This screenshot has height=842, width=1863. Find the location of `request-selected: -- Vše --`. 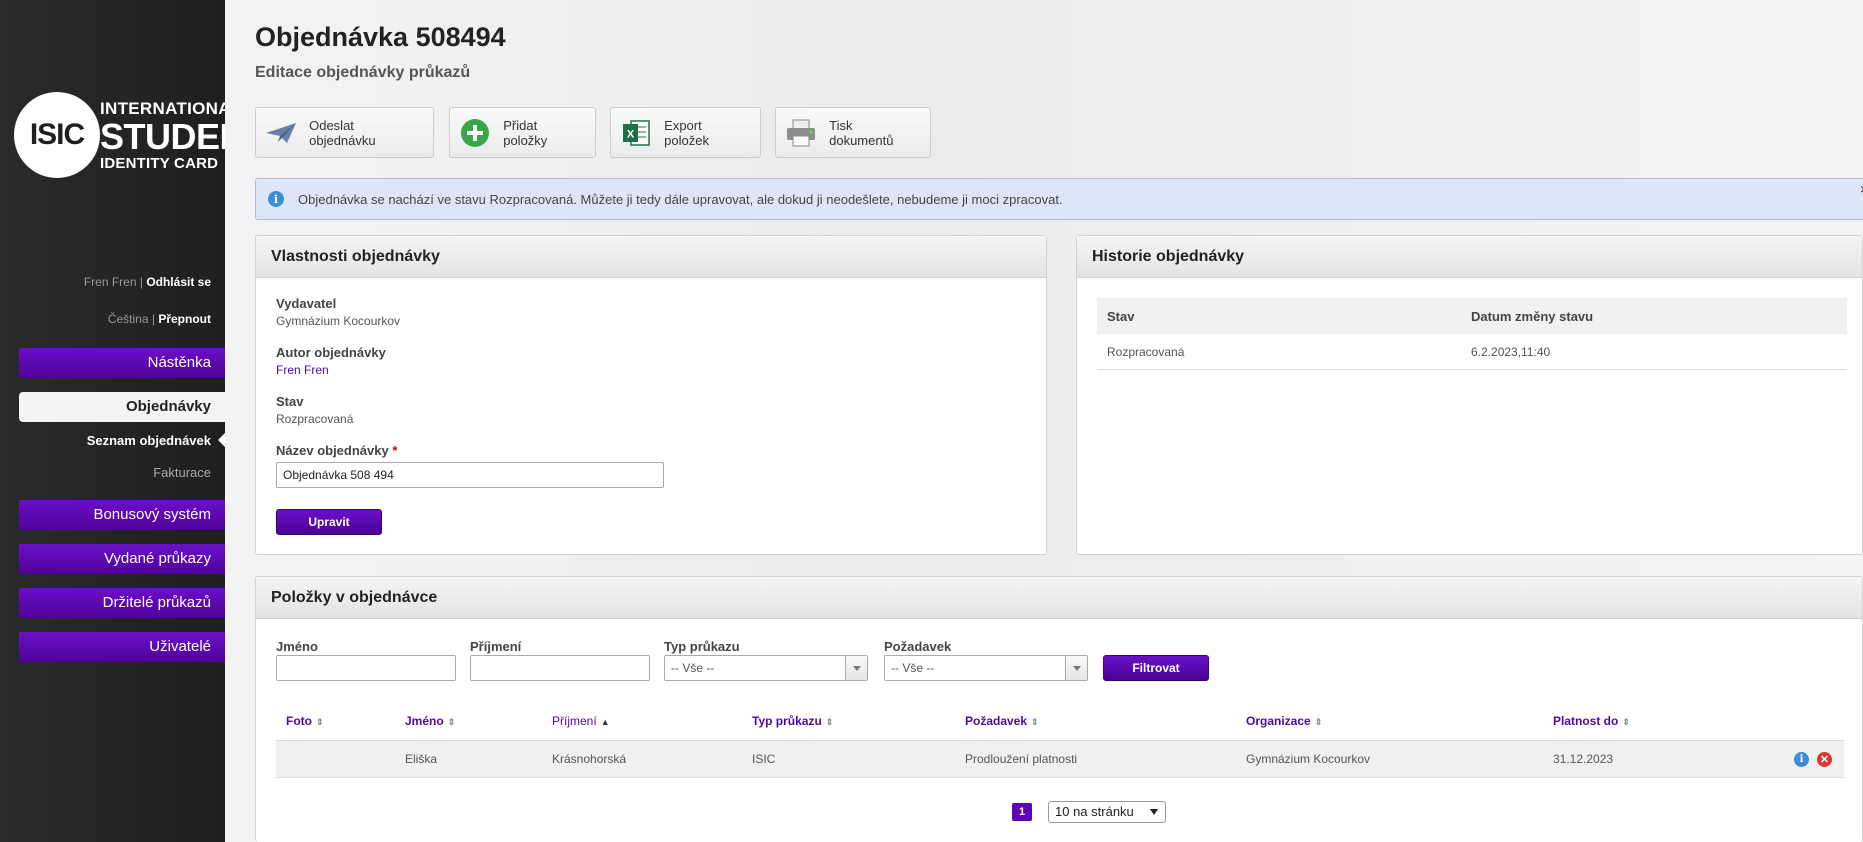

request-selected: -- Vše -- is located at coordinates (913, 668).